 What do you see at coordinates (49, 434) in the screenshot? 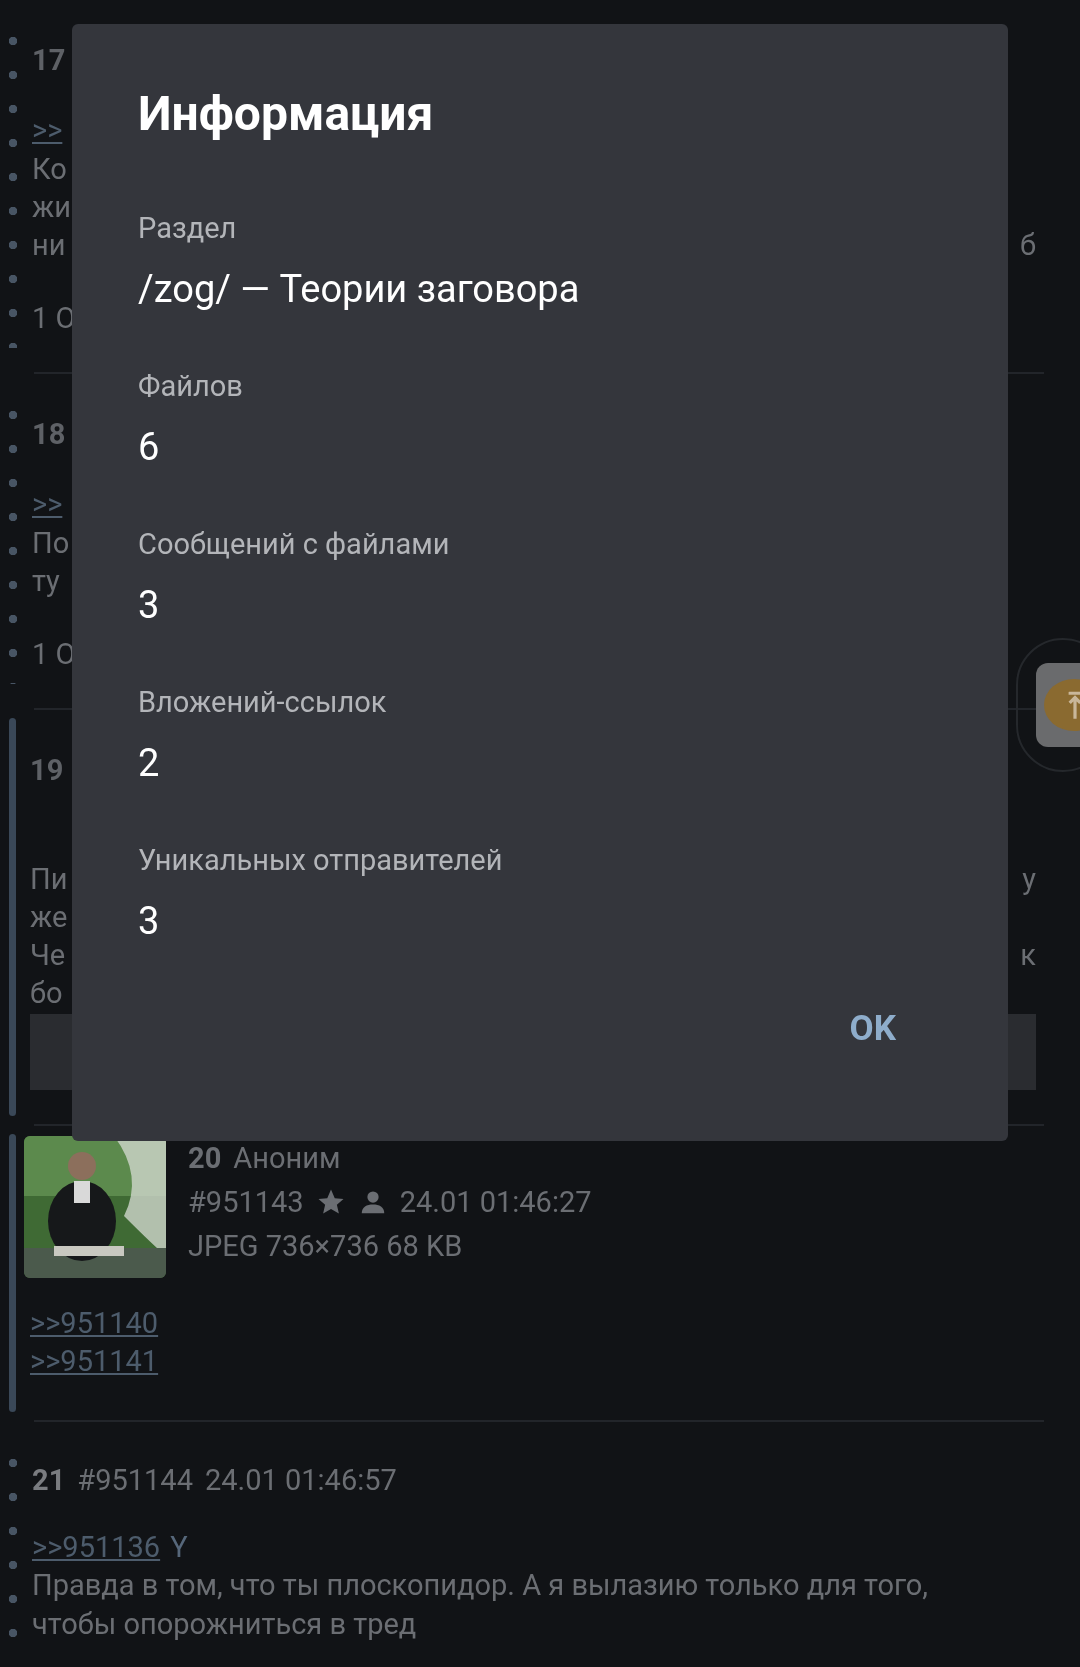
I see `post-number: 18` at bounding box center [49, 434].